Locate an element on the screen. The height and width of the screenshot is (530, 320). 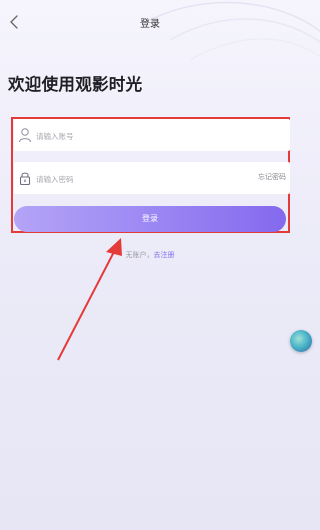
annotation-arrow-shaft is located at coordinates (87, 303).